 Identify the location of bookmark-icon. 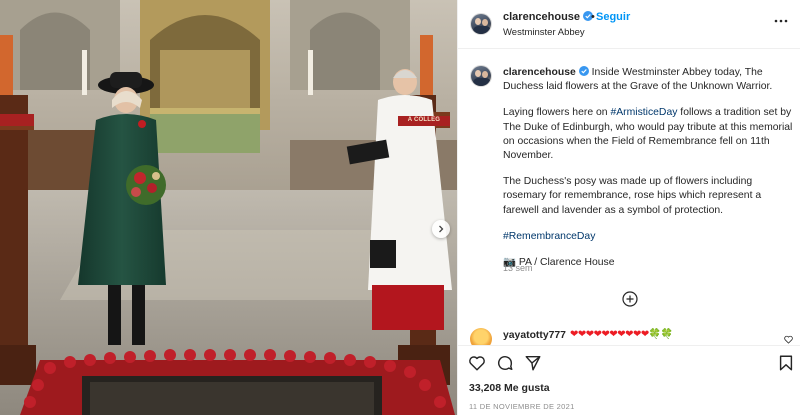
(786, 363).